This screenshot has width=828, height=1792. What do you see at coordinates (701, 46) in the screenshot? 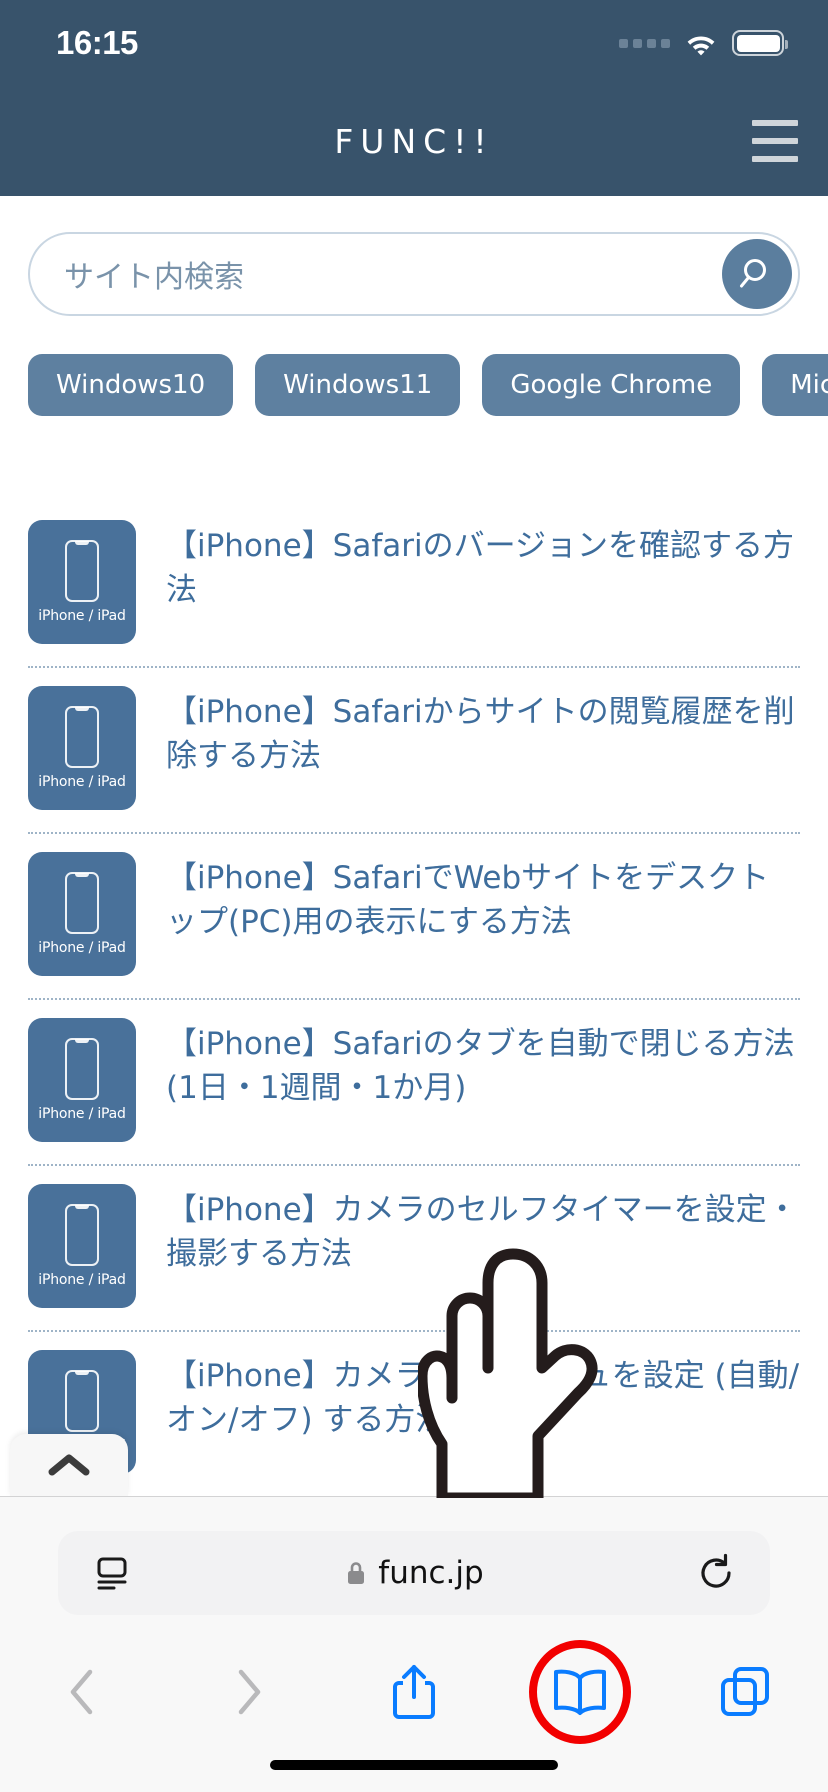
I see `wifi-icon` at bounding box center [701, 46].